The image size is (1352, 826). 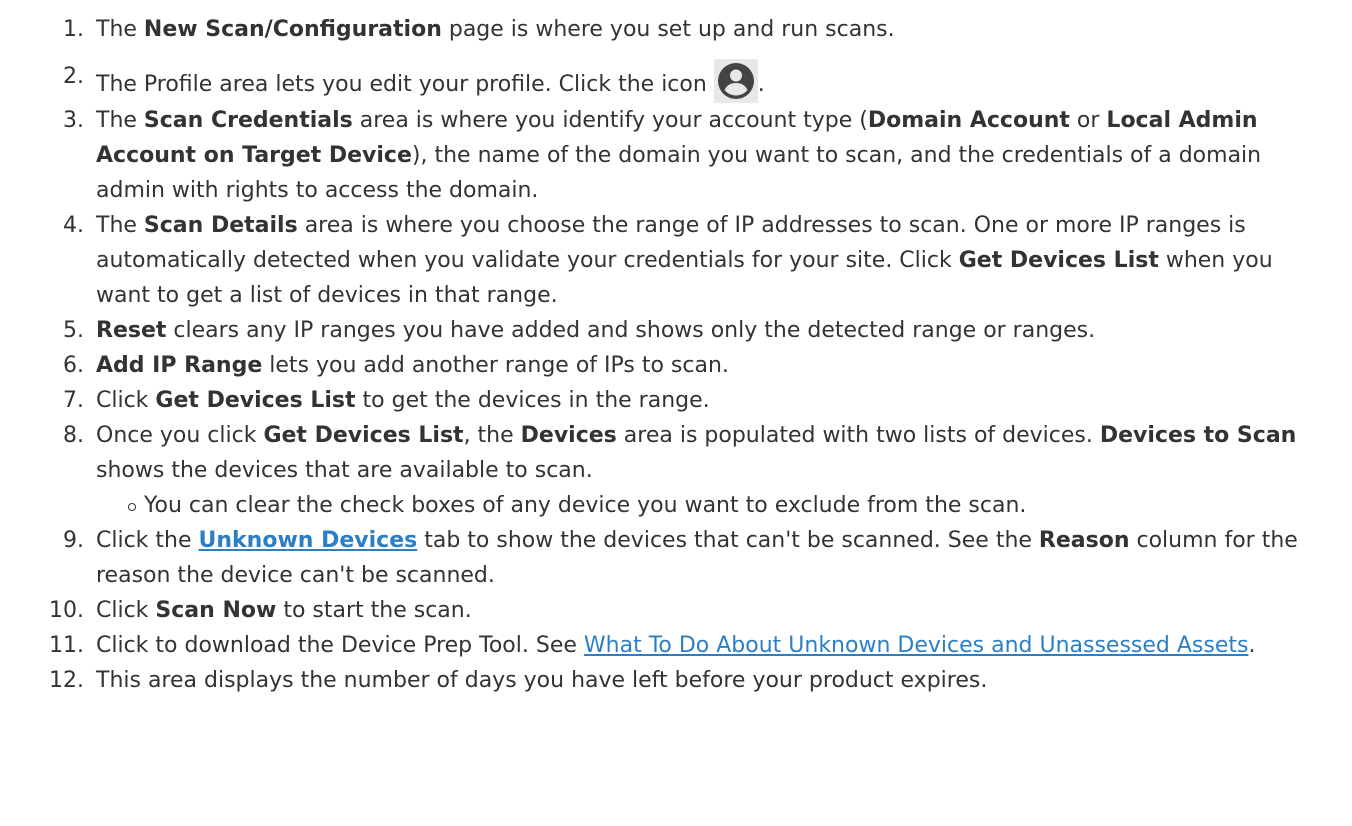 I want to click on reset-term: Reset, so click(x=131, y=330).